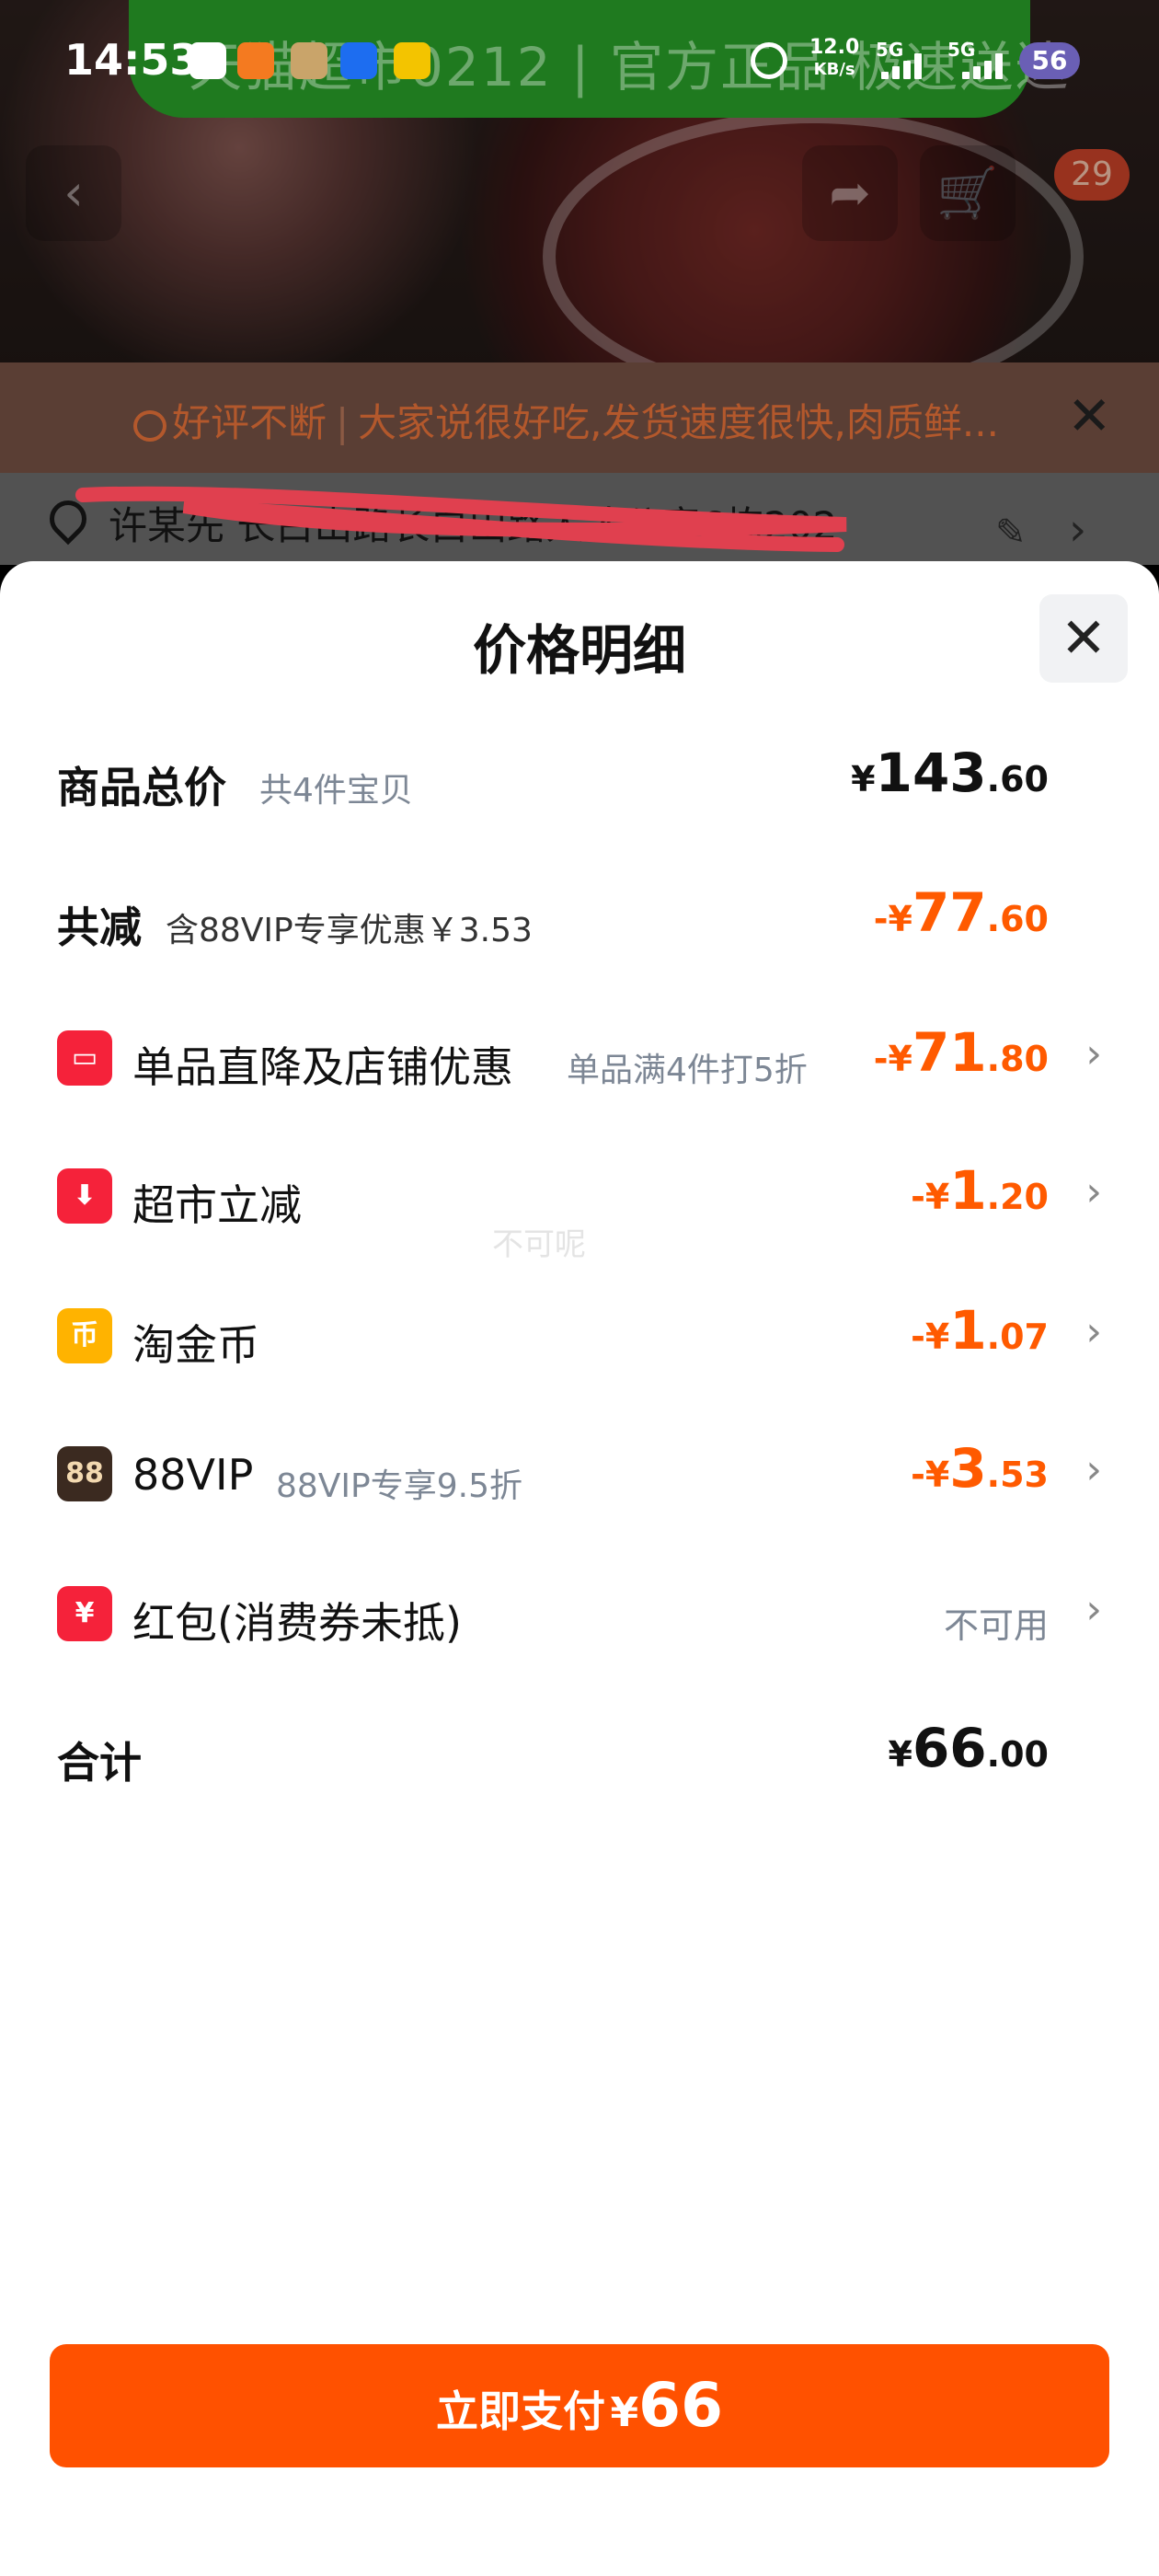  Describe the element at coordinates (149, 425) in the screenshot. I see `chat-bubble-icon` at that location.